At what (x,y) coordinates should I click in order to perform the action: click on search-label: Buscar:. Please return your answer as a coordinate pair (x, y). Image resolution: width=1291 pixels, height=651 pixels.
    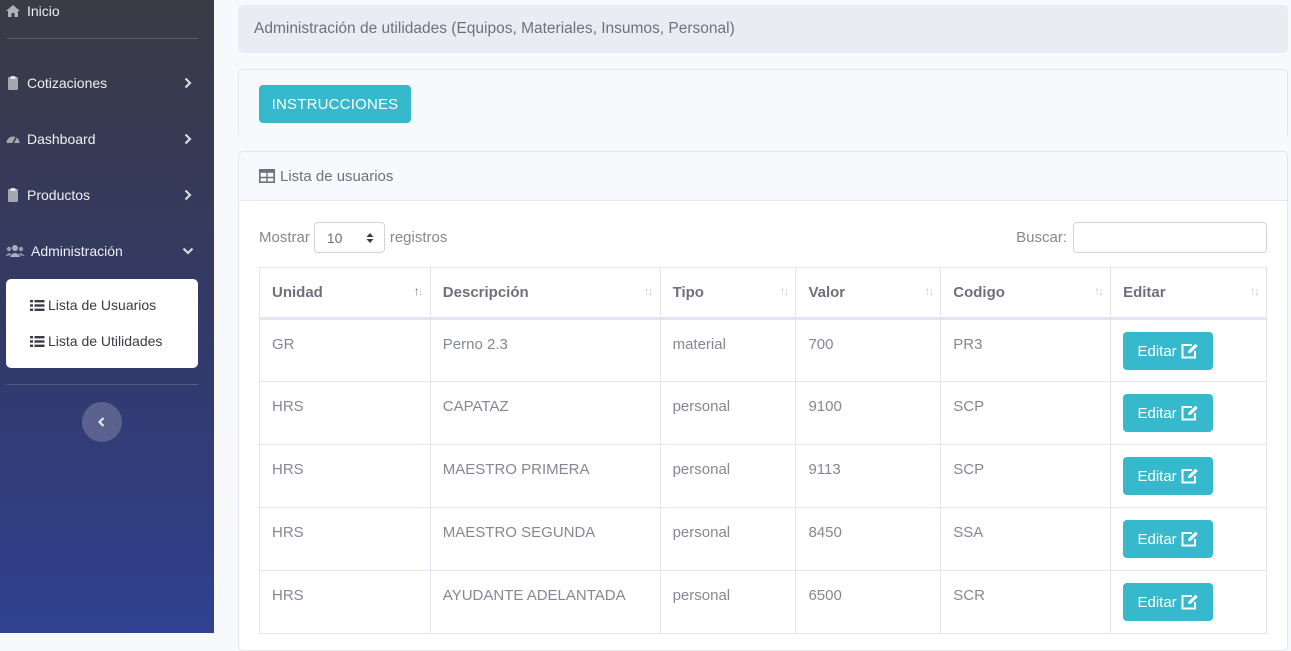
    Looking at the image, I should click on (1041, 237).